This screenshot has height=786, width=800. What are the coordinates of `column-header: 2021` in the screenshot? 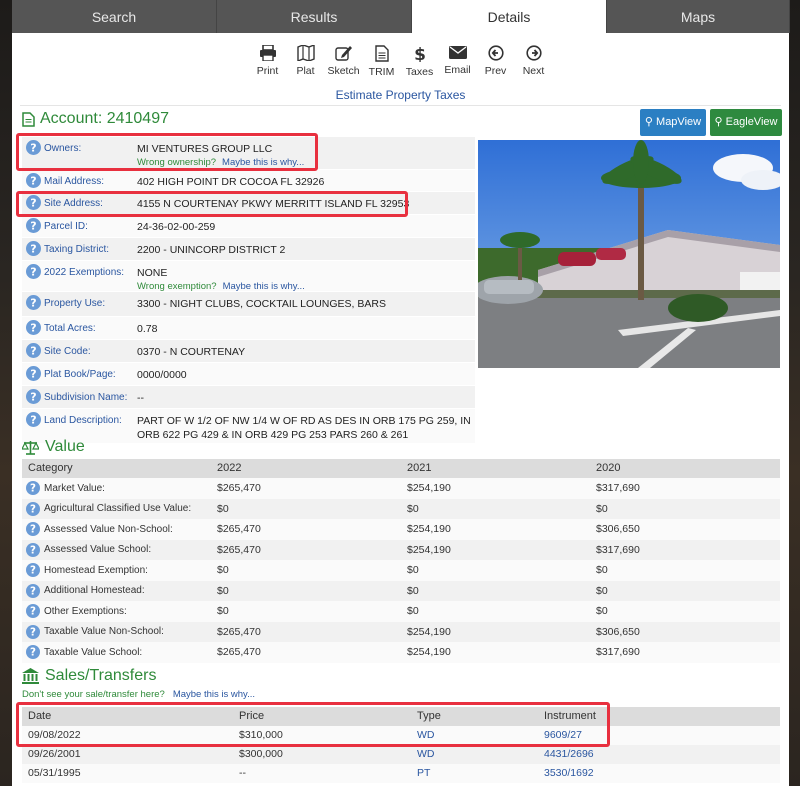 It's located at (419, 468).